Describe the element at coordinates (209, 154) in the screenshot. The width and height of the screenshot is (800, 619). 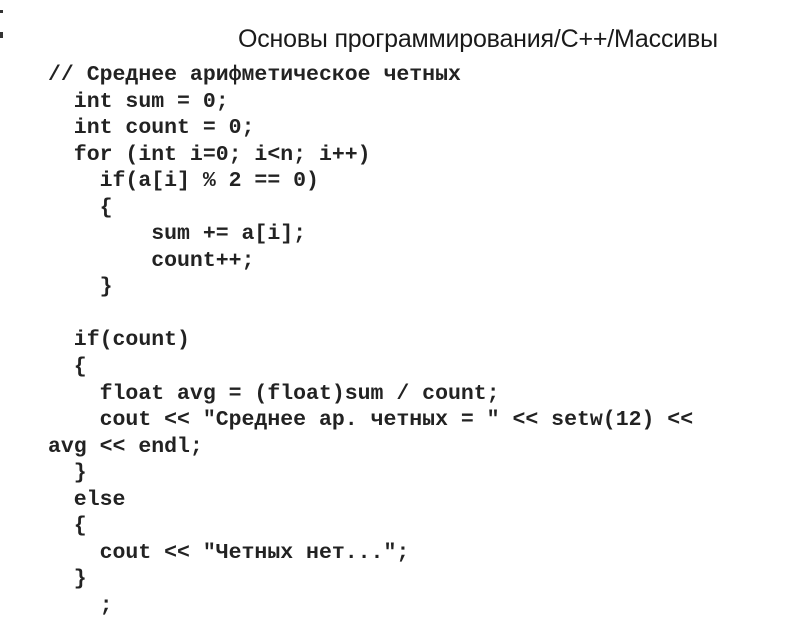
I see `code-line: for (int i=0; i<n; i++)` at that location.